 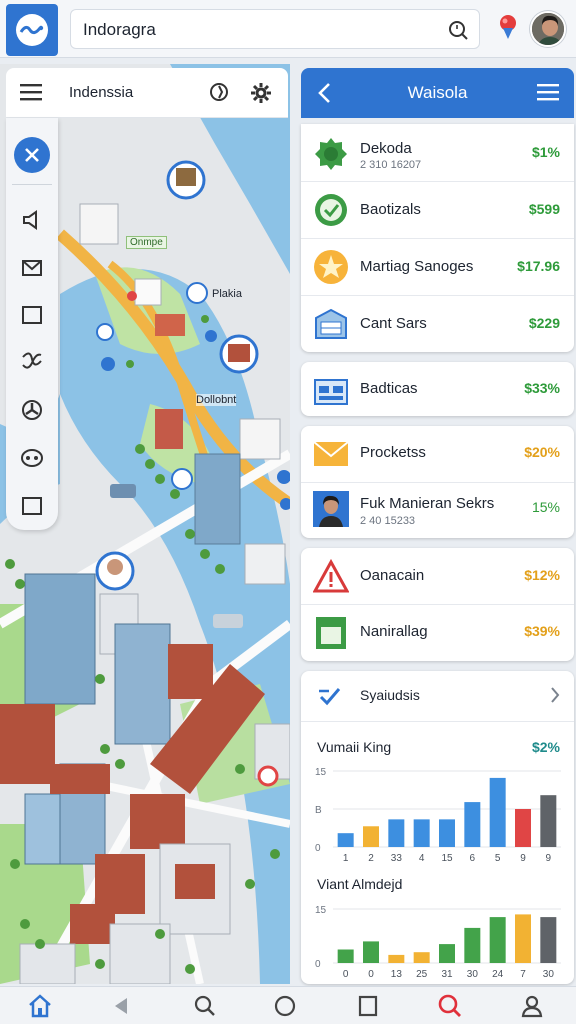 What do you see at coordinates (392, 575) in the screenshot?
I see `item-name: Oanacain` at bounding box center [392, 575].